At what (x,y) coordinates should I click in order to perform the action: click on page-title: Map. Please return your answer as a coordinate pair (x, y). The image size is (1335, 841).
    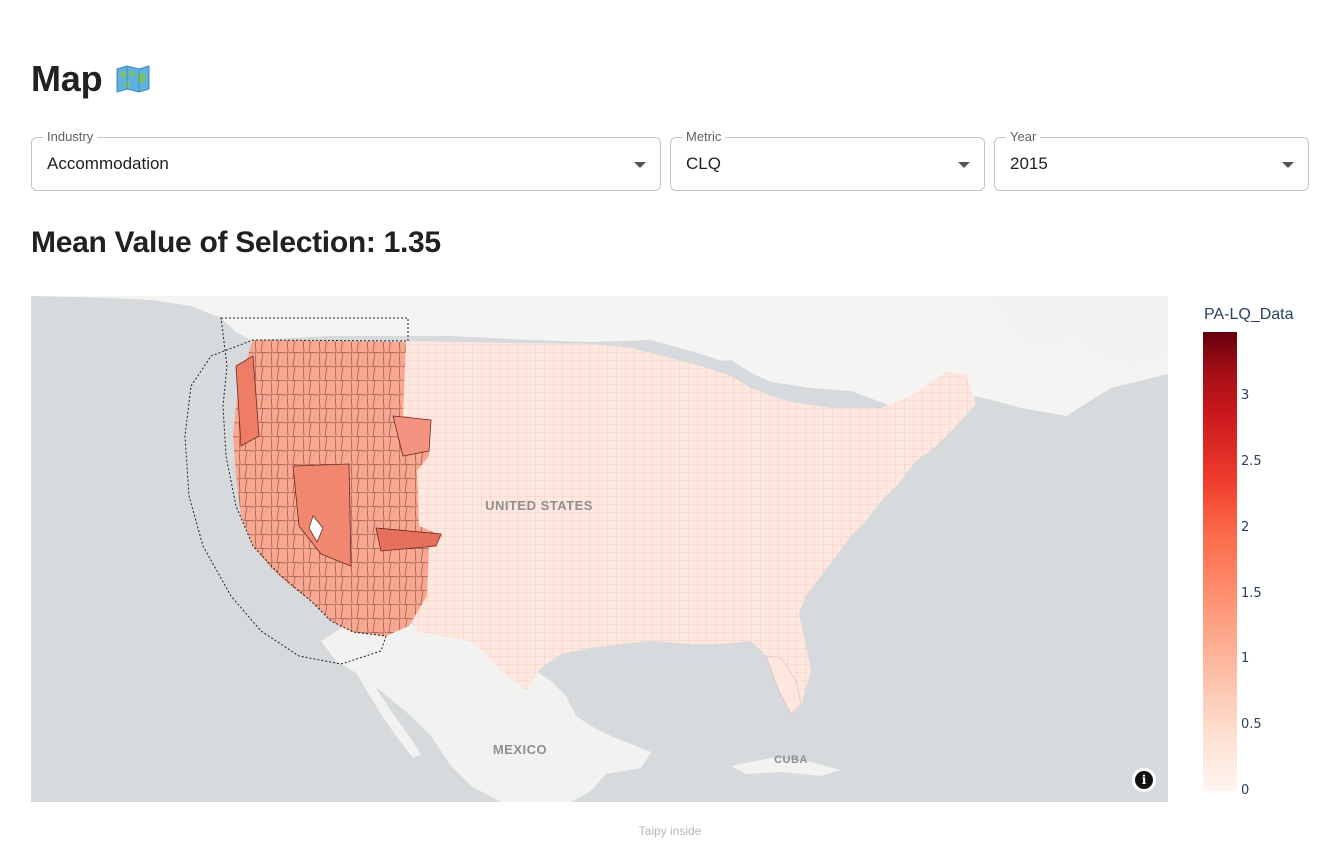
    Looking at the image, I should click on (90, 79).